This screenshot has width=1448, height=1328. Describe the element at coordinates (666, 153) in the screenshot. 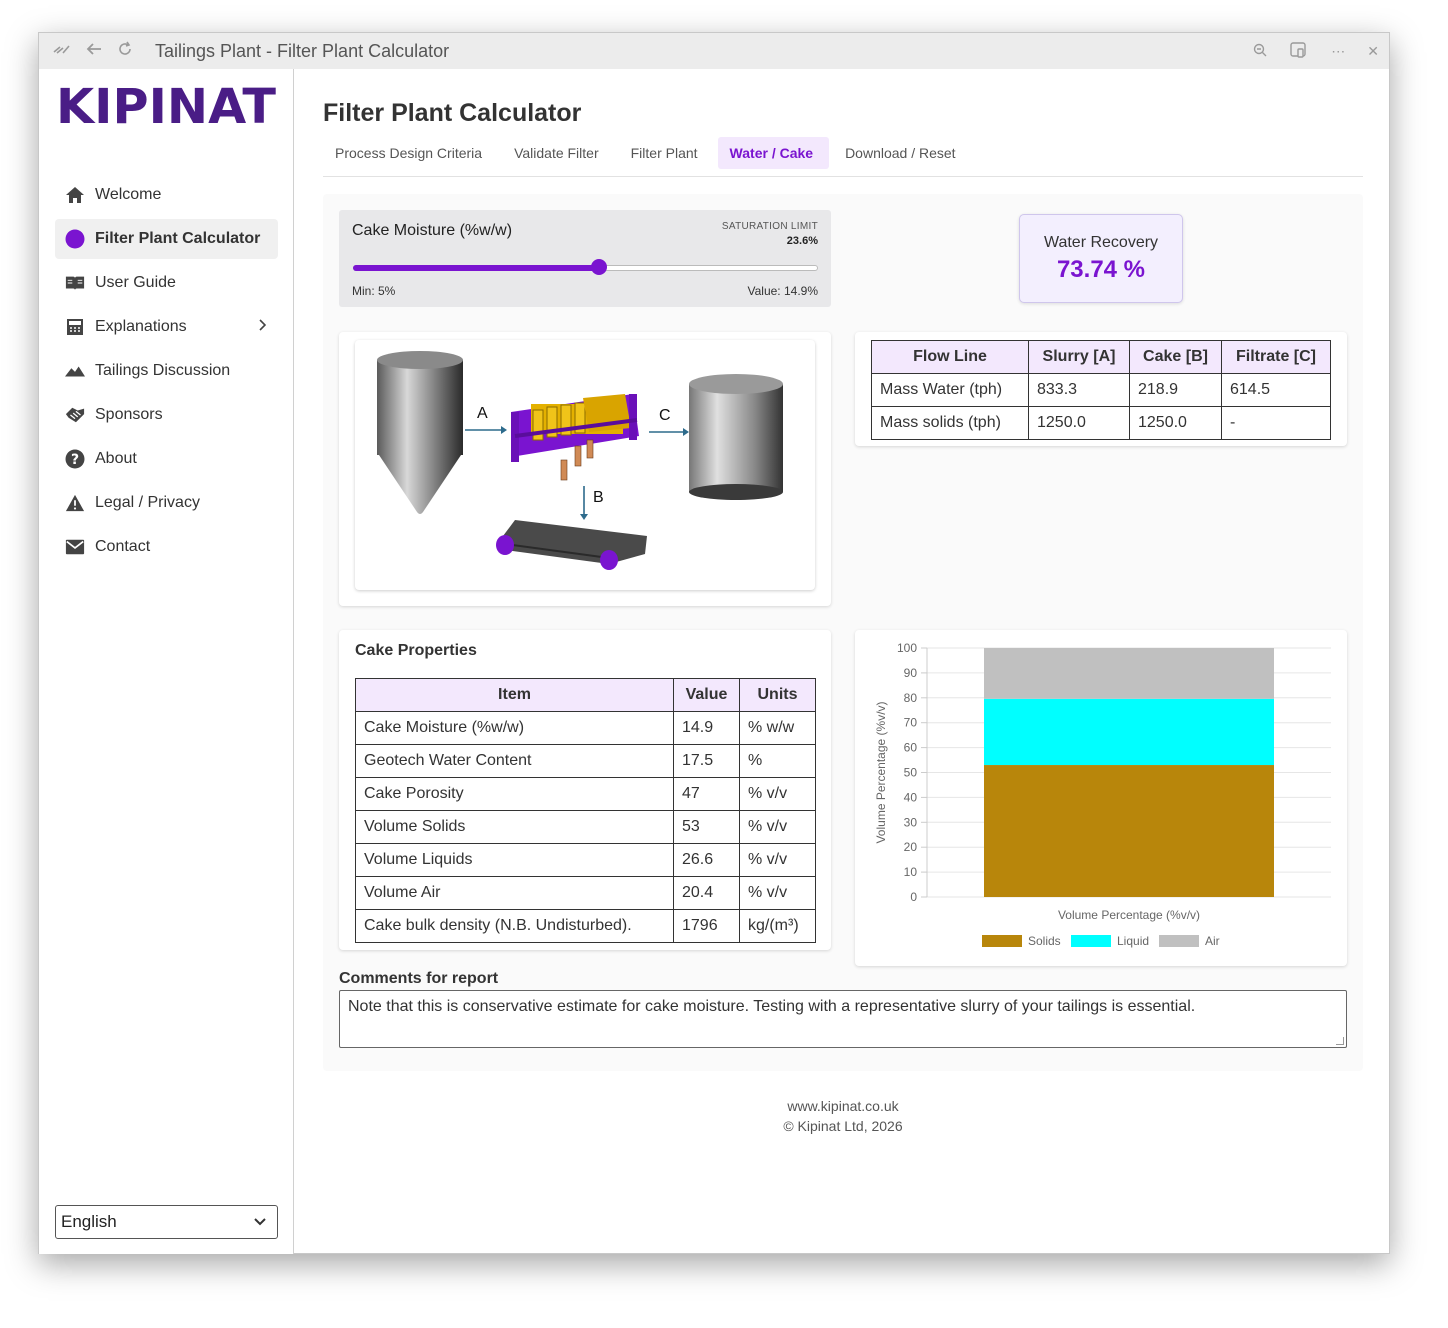

I see `tab-filter-plant: Filter Plant` at that location.